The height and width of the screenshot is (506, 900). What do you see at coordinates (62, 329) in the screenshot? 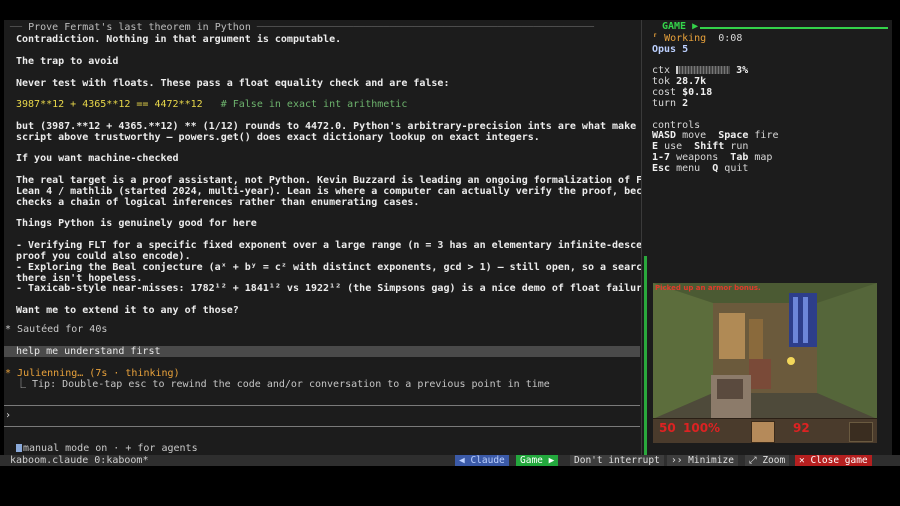
I see `sauteed-text: Sautéed for 40s` at bounding box center [62, 329].